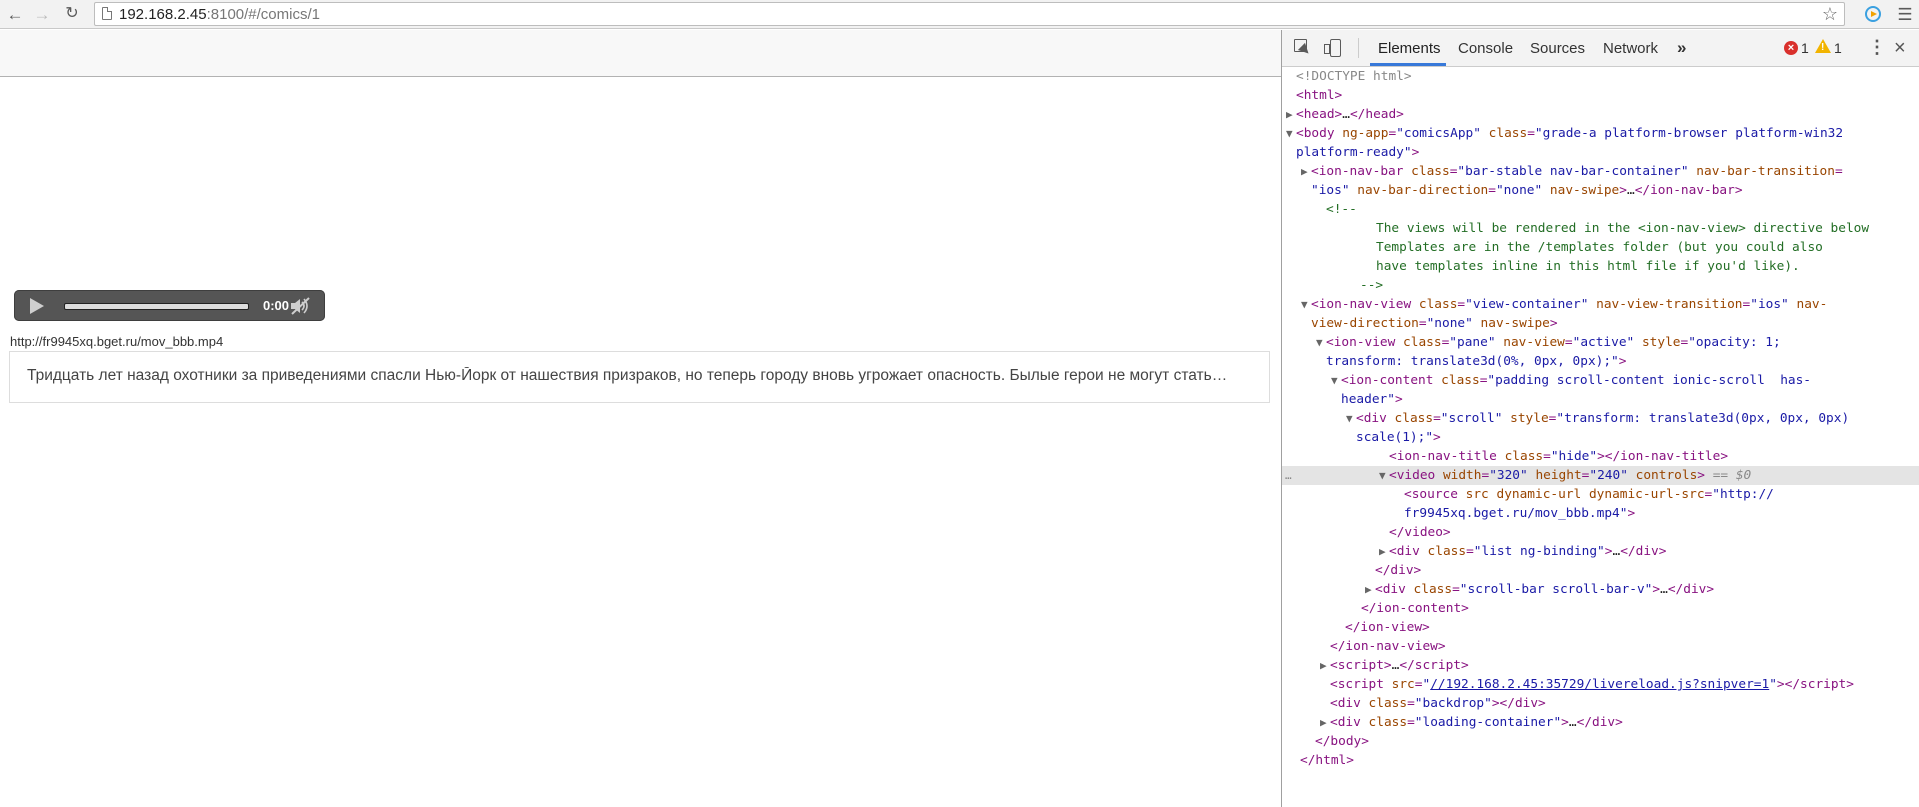 This screenshot has width=1919, height=807. I want to click on url-text: 192.168.2.45:8100/#/comics/1, so click(219, 14).